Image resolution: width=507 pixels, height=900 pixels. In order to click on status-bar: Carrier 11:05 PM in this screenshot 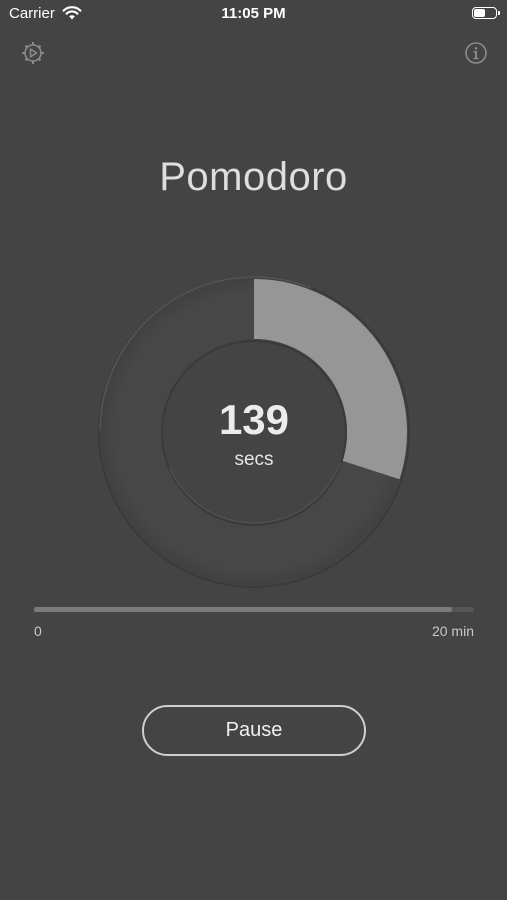, I will do `click(253, 14)`.